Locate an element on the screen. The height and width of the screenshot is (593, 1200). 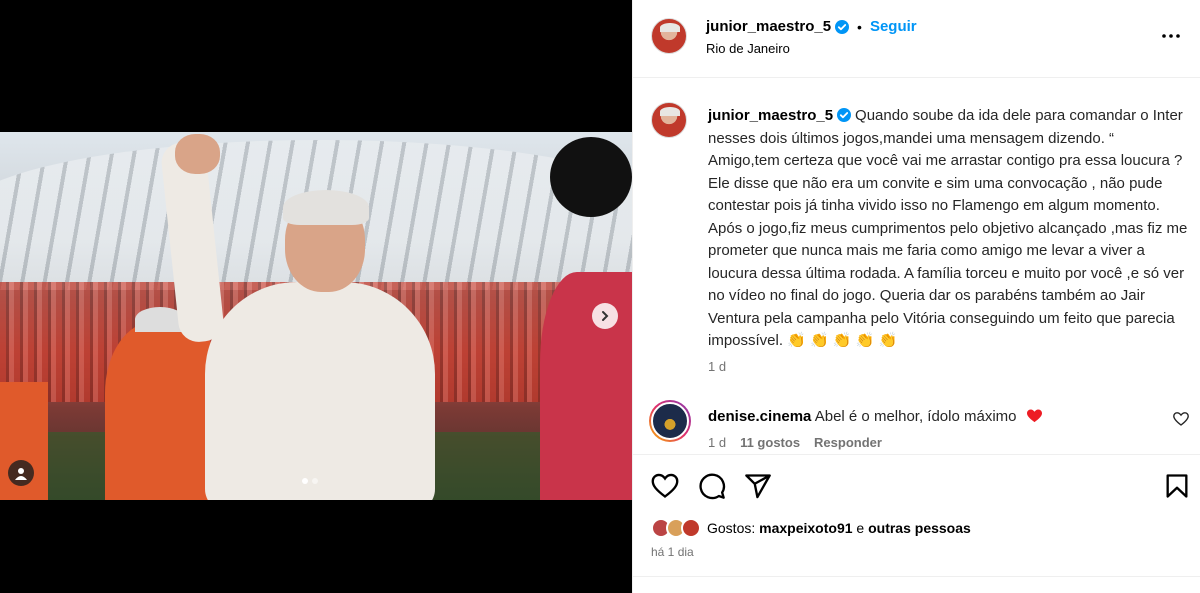
commenter-username: denise.cinema is located at coordinates (759, 416).